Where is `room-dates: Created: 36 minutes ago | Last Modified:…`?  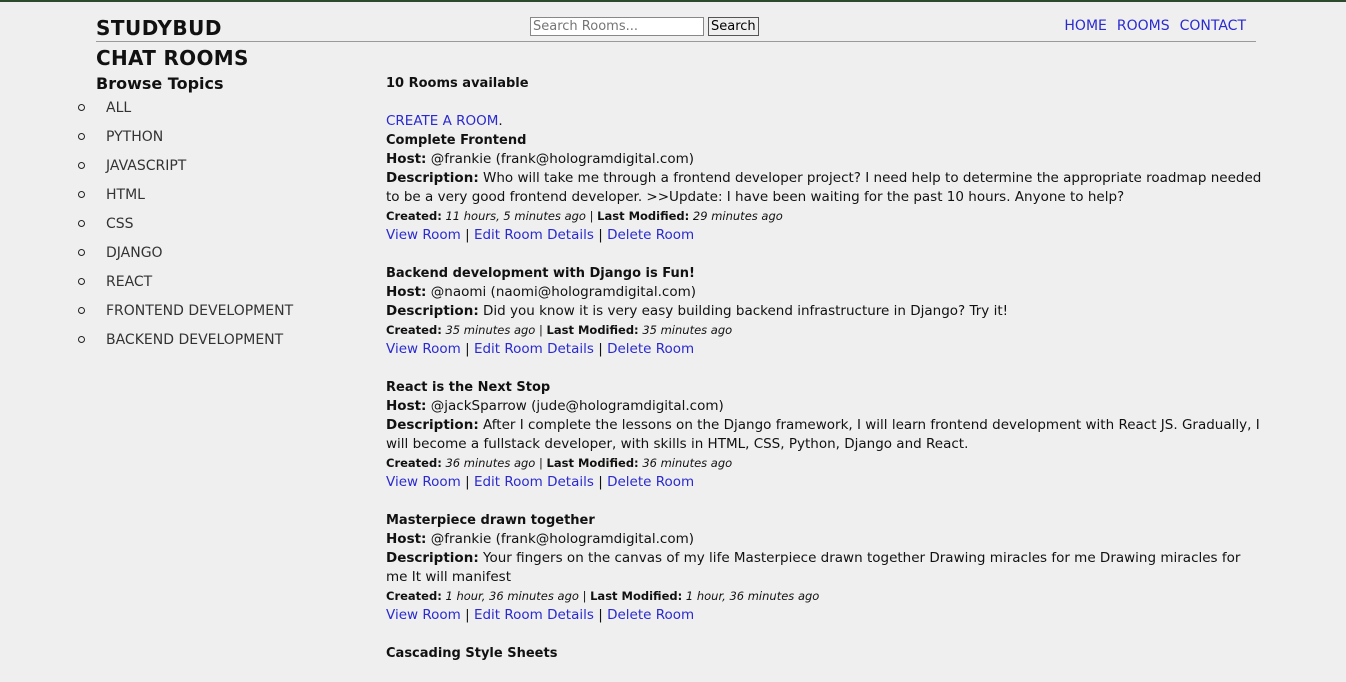
room-dates: Created: 36 minutes ago | Last Modified:… is located at coordinates (826, 463).